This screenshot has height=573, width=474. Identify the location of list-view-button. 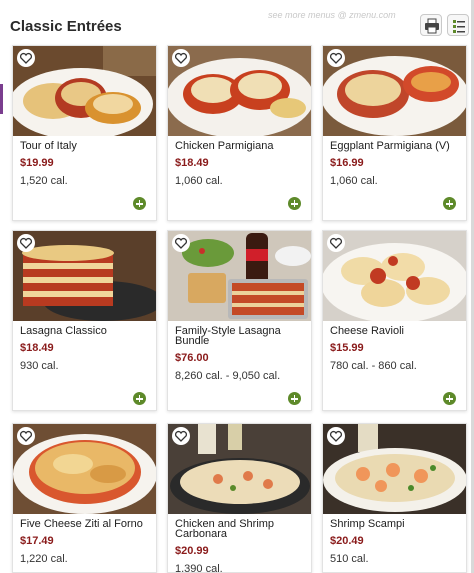
(458, 25).